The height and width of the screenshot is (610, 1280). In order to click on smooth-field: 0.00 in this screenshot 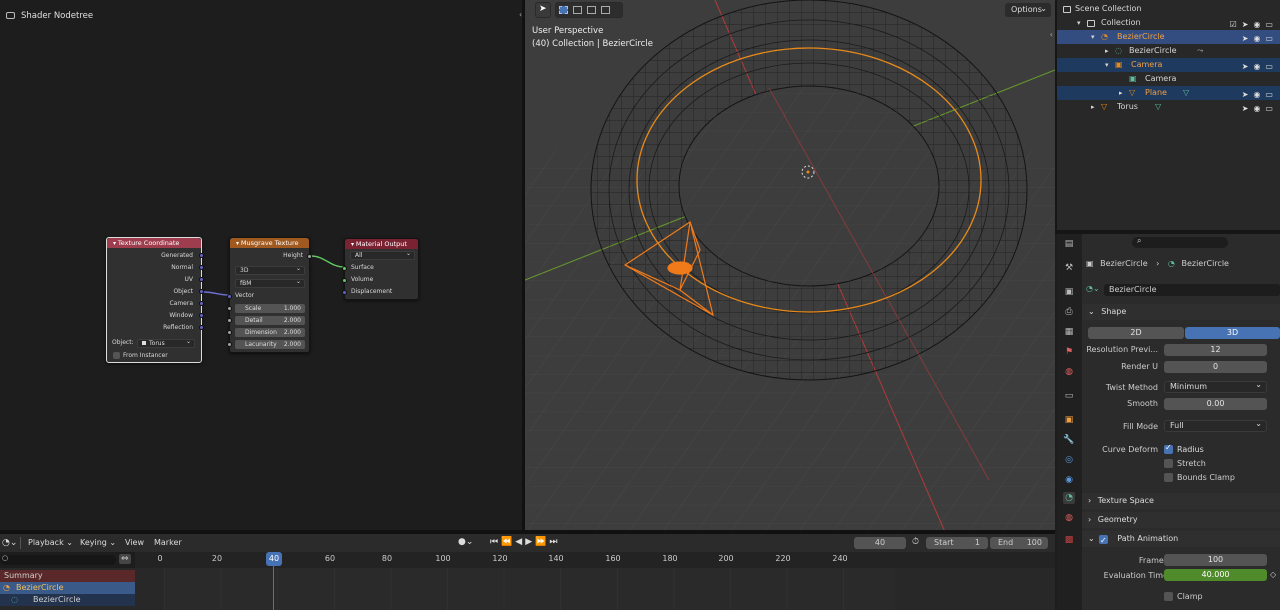, I will do `click(1215, 404)`.